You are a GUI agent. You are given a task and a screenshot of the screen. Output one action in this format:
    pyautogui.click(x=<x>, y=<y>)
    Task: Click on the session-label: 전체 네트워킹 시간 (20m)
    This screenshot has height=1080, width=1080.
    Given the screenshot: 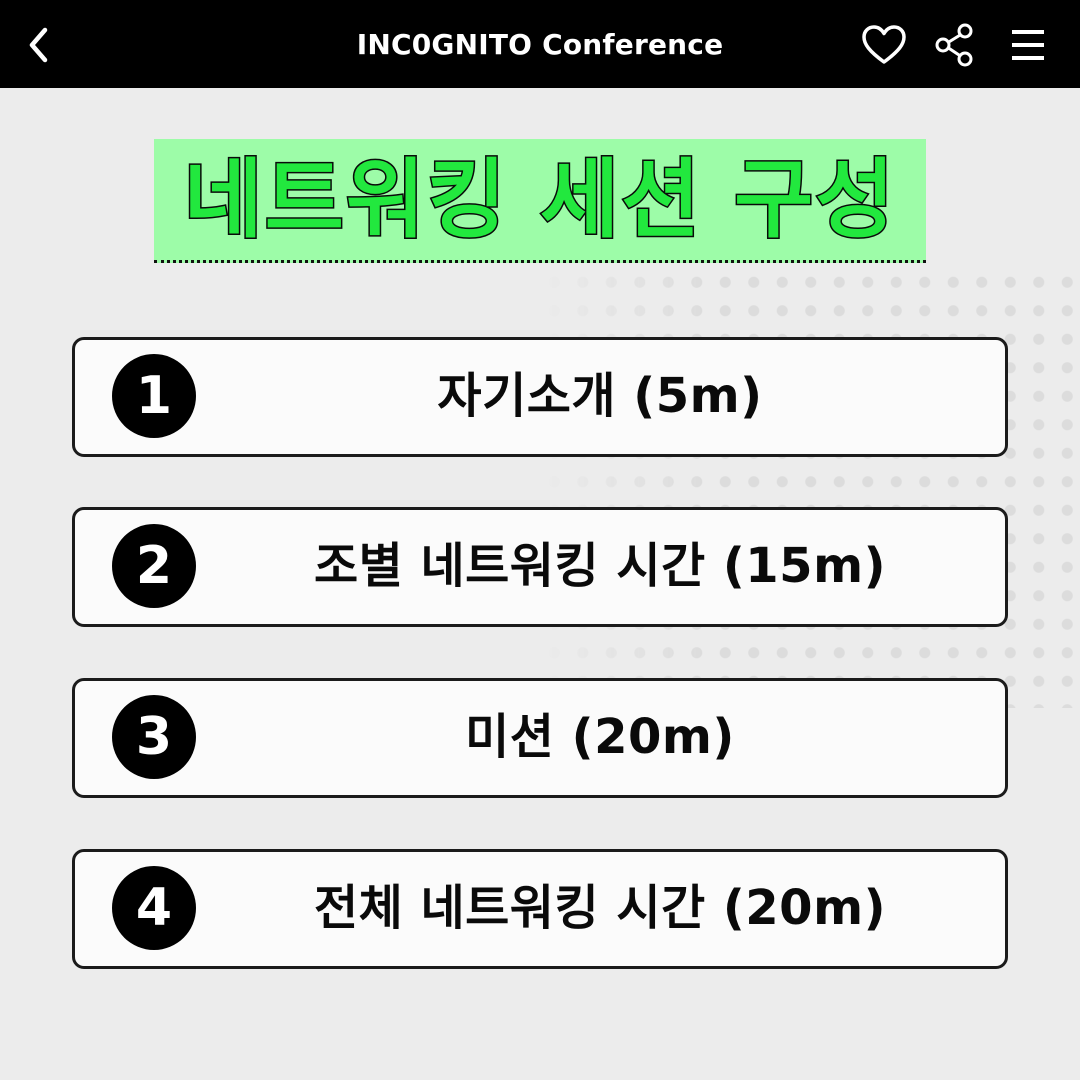 What is the action you would take?
    pyautogui.click(x=600, y=908)
    